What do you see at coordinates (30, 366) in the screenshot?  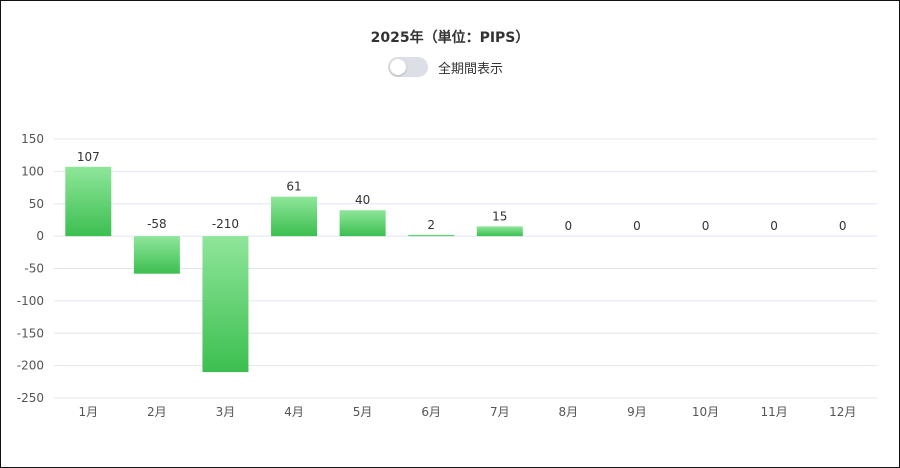 I see `y-tick-label: -200` at bounding box center [30, 366].